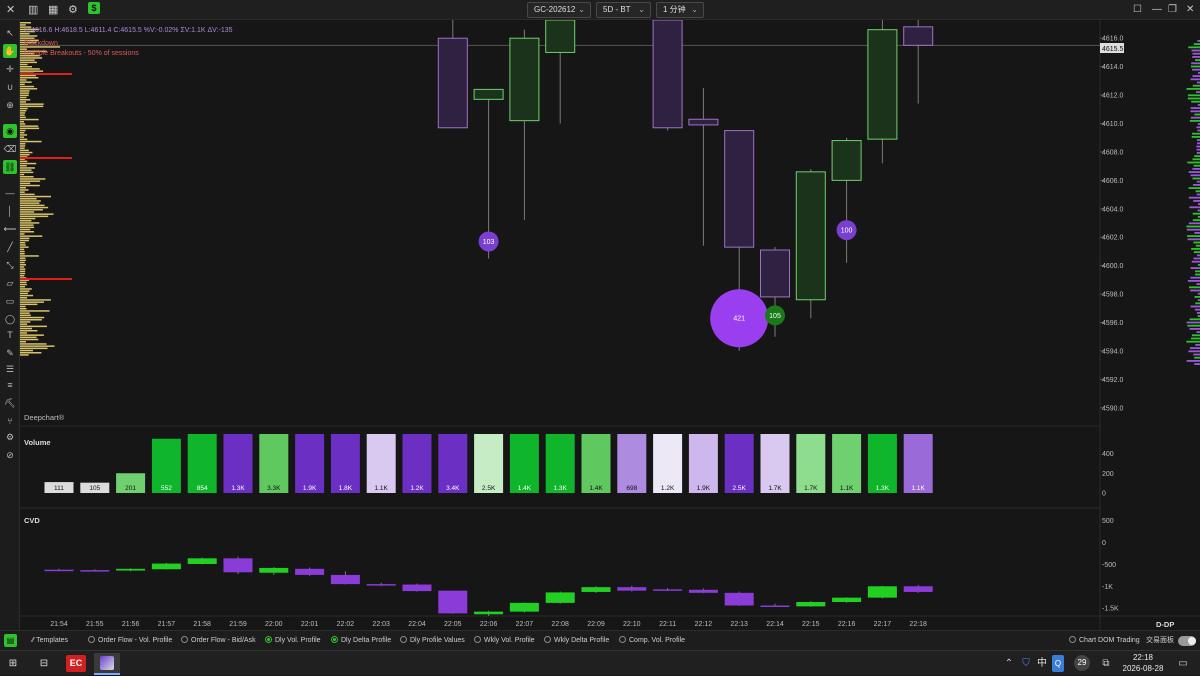 This screenshot has width=1200, height=676. What do you see at coordinates (1109, 640) in the screenshot?
I see `chart-dom-label: Chart DOM Trading` at bounding box center [1109, 640].